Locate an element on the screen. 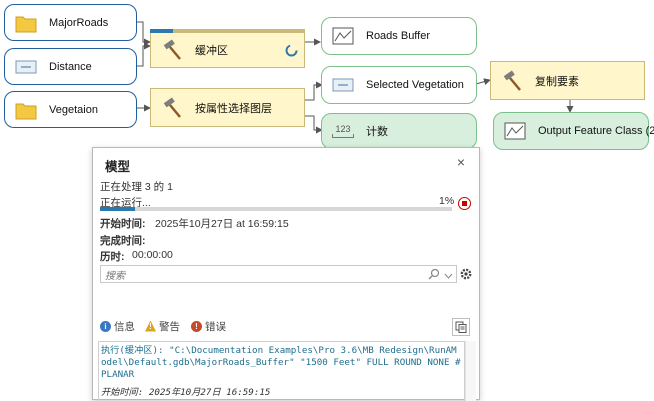 Image resolution: width=654 pixels, height=401 pixels. node-label: Roads Buffer is located at coordinates (398, 36).